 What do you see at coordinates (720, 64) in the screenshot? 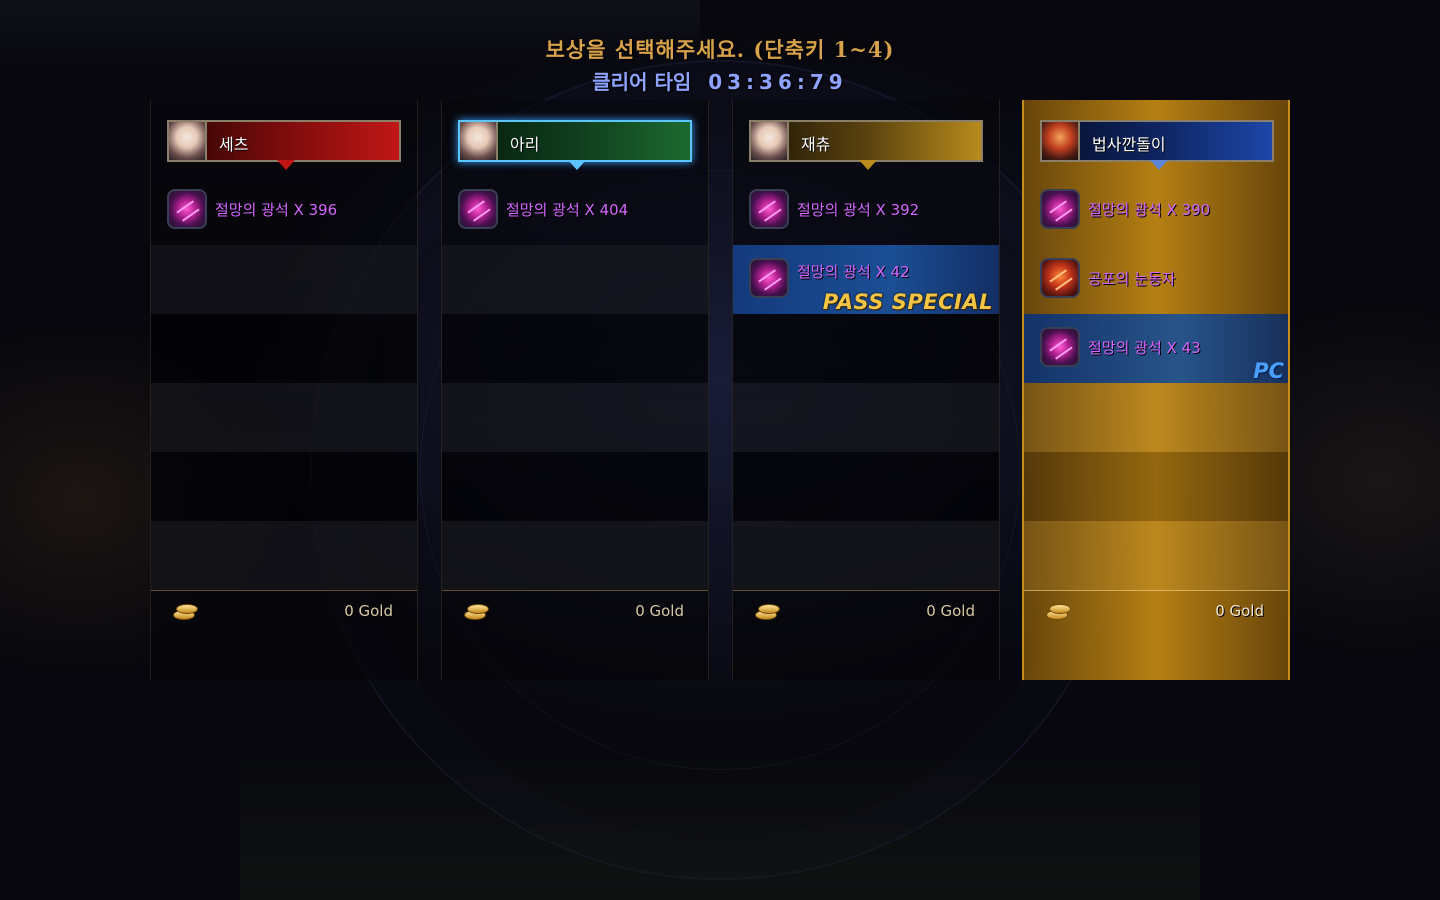
I see `reward-header: 보상을 선택해주세요. (단축키 1~4) 클리어 타임 03:36:79` at bounding box center [720, 64].